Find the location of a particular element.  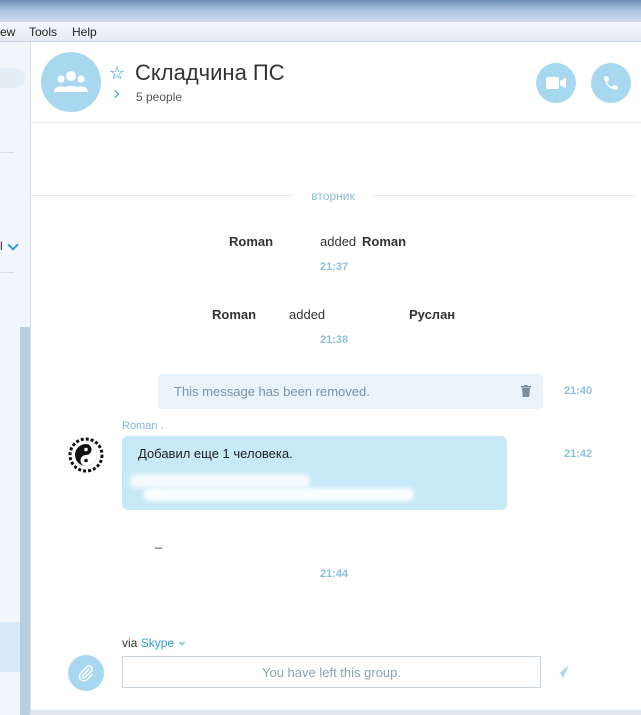

event-time: 21:37 is located at coordinates (334, 267).